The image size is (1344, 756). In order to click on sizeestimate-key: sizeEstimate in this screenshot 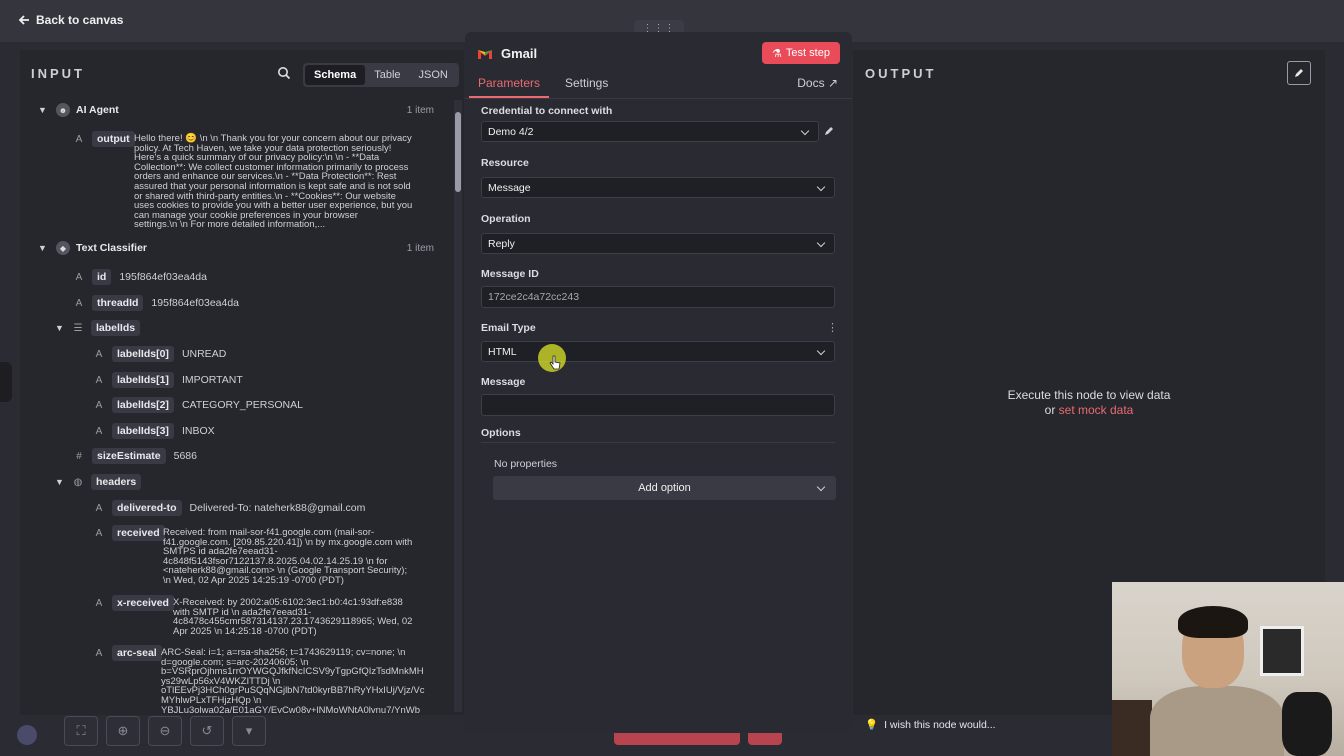, I will do `click(129, 456)`.